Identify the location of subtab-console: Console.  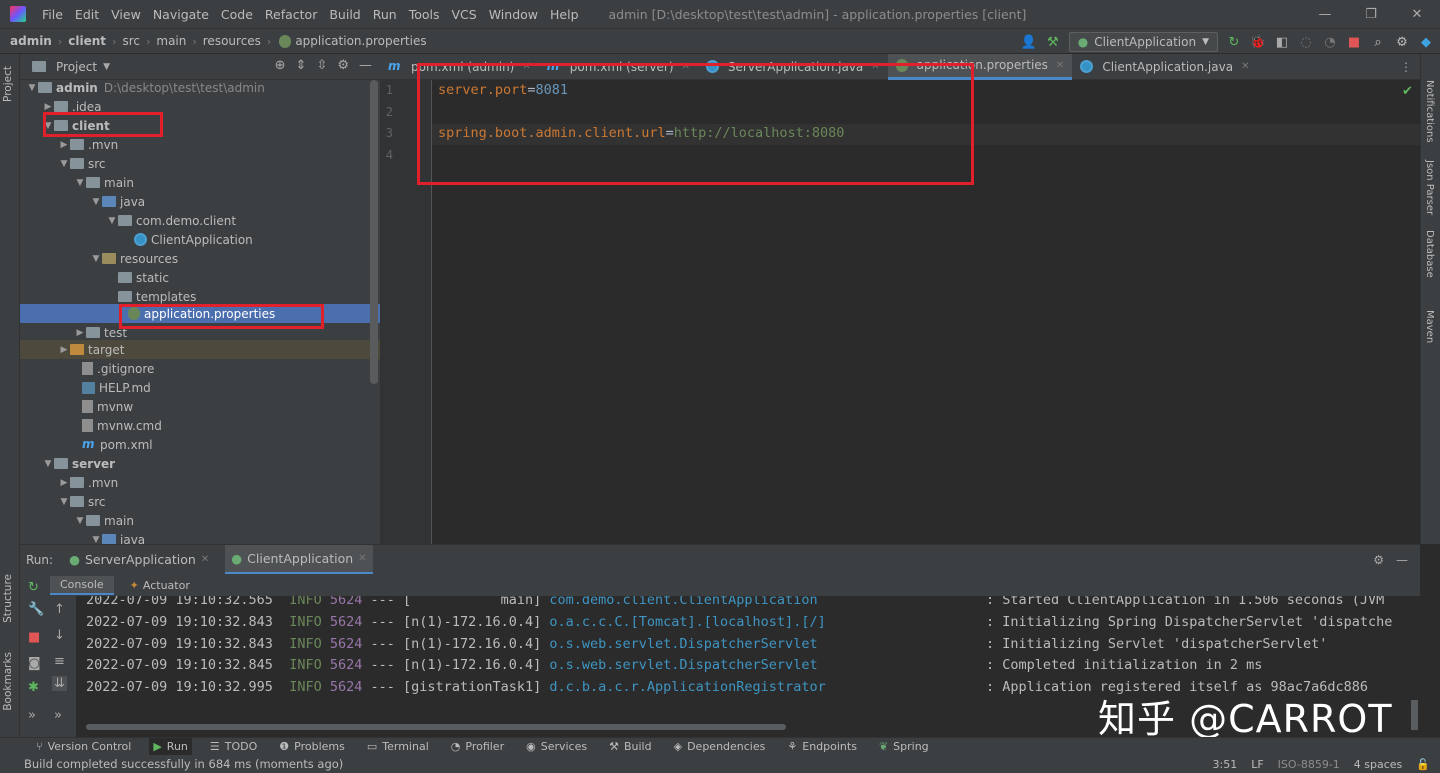
(82, 585).